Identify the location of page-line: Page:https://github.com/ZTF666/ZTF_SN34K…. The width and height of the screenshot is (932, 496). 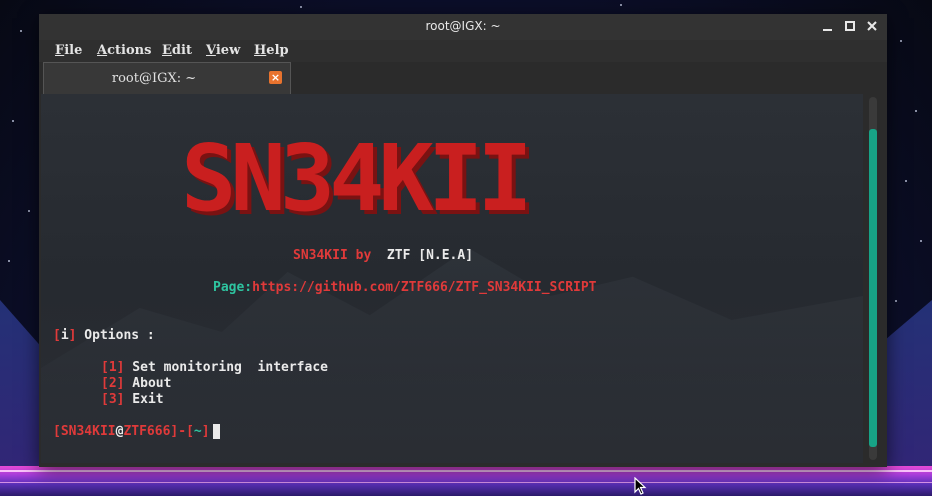
(405, 287).